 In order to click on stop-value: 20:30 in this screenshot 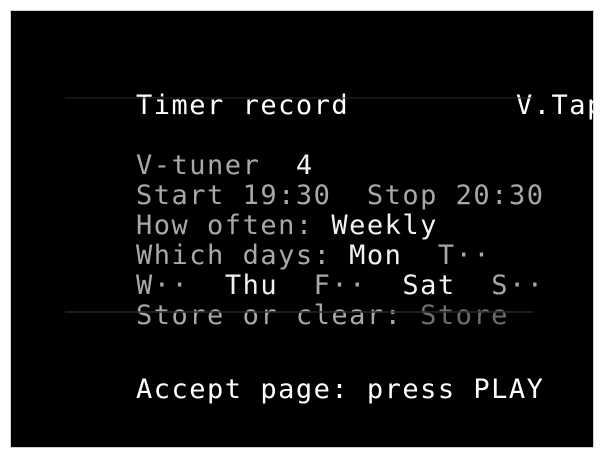, I will do `click(500, 195)`.